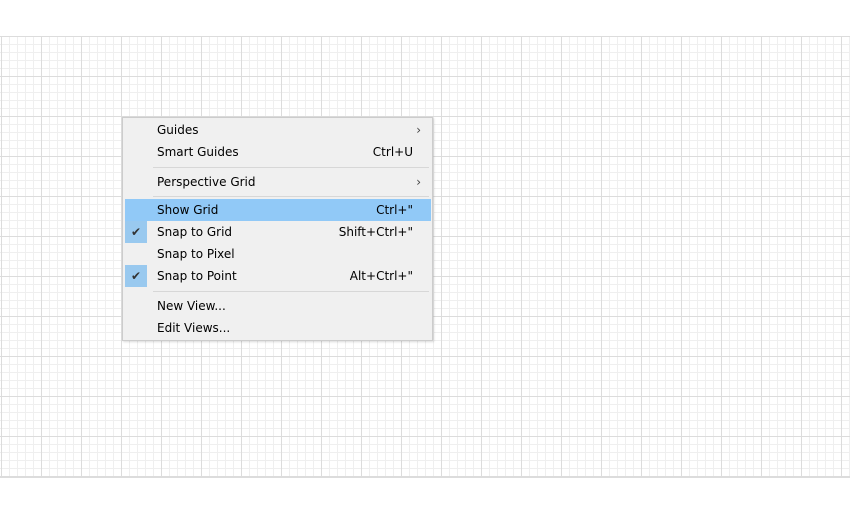 Image resolution: width=850 pixels, height=510 pixels. Describe the element at coordinates (278, 130) in the screenshot. I see `menu-item-guides: Guides ›` at that location.